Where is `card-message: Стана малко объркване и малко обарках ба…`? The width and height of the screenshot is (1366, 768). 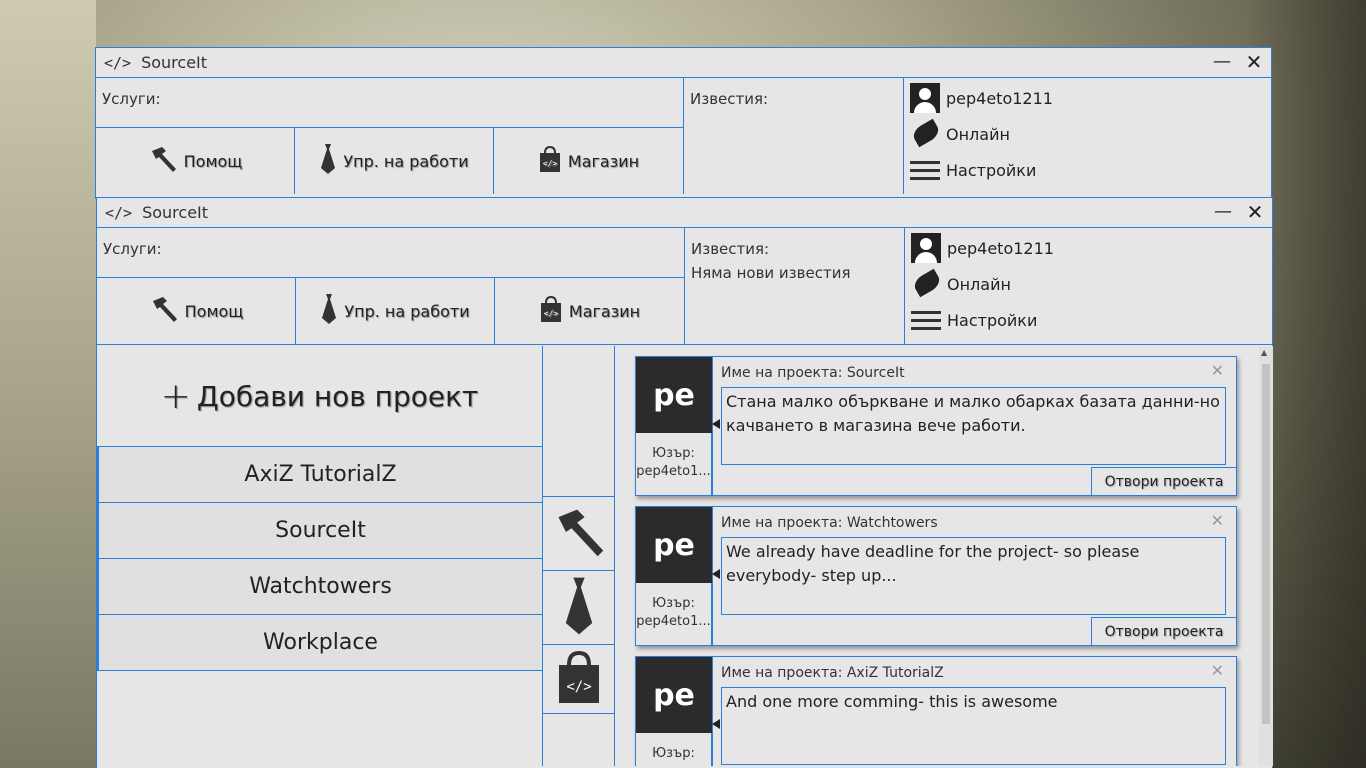 card-message: Стана малко объркване и малко обарках ба… is located at coordinates (973, 426).